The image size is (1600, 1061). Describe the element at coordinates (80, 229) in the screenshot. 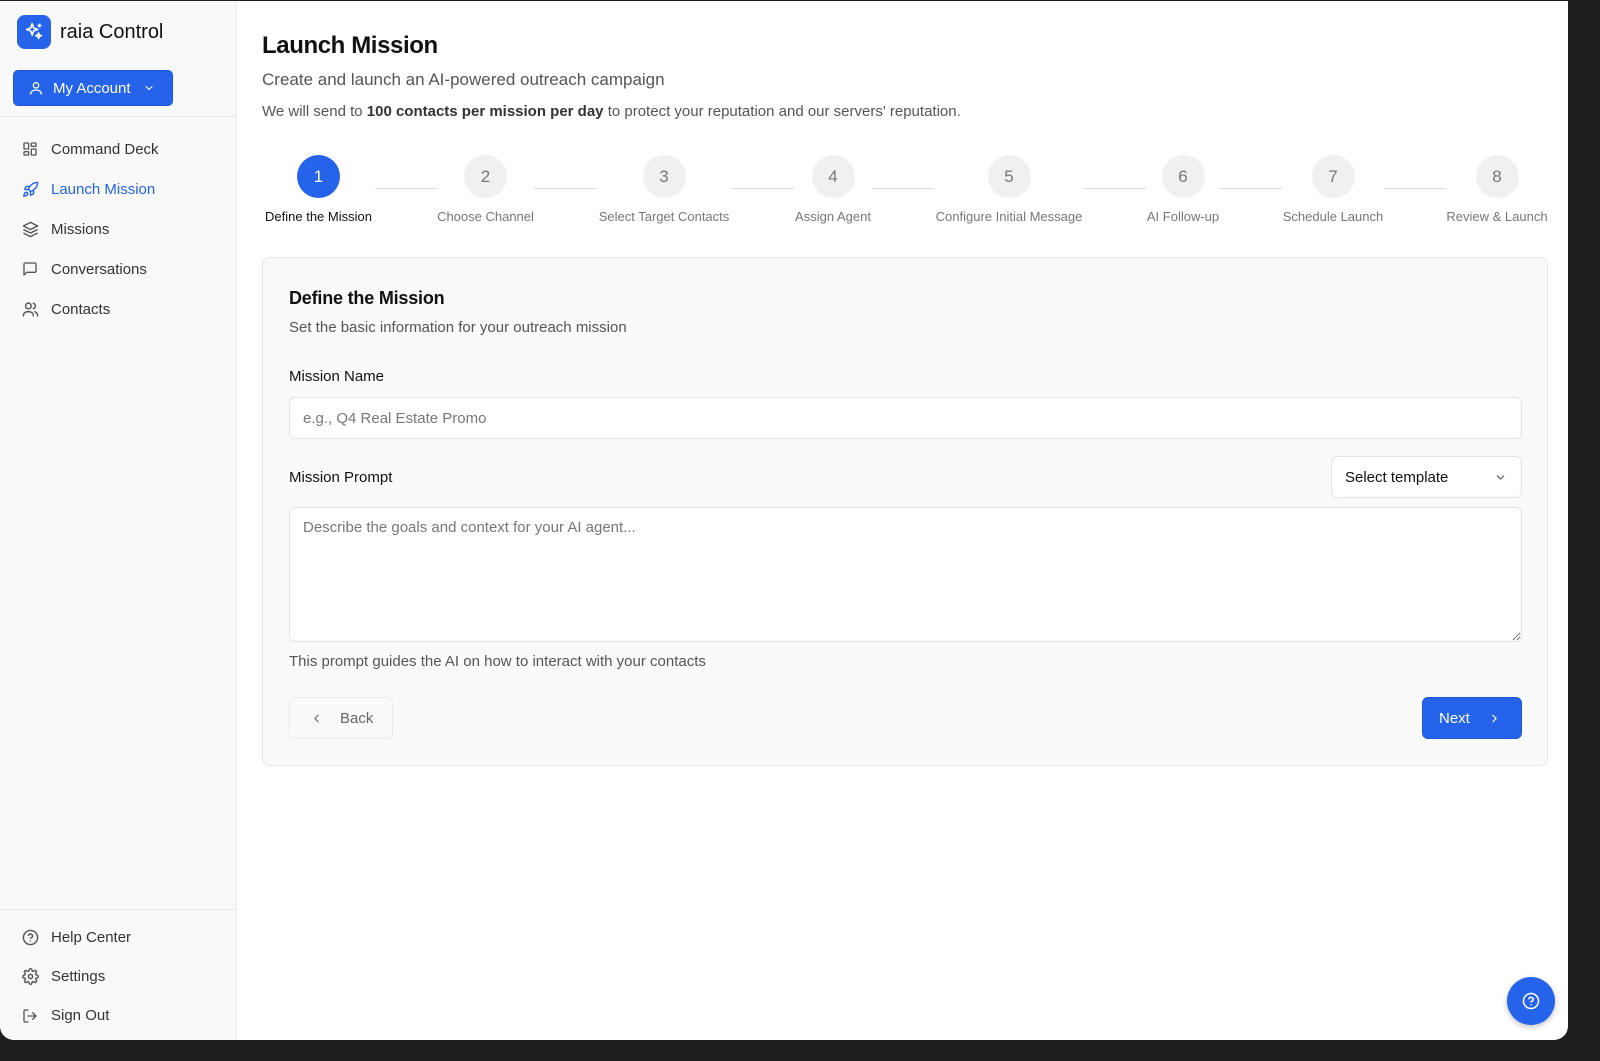

I see `sidebar-item-label: Missions` at that location.